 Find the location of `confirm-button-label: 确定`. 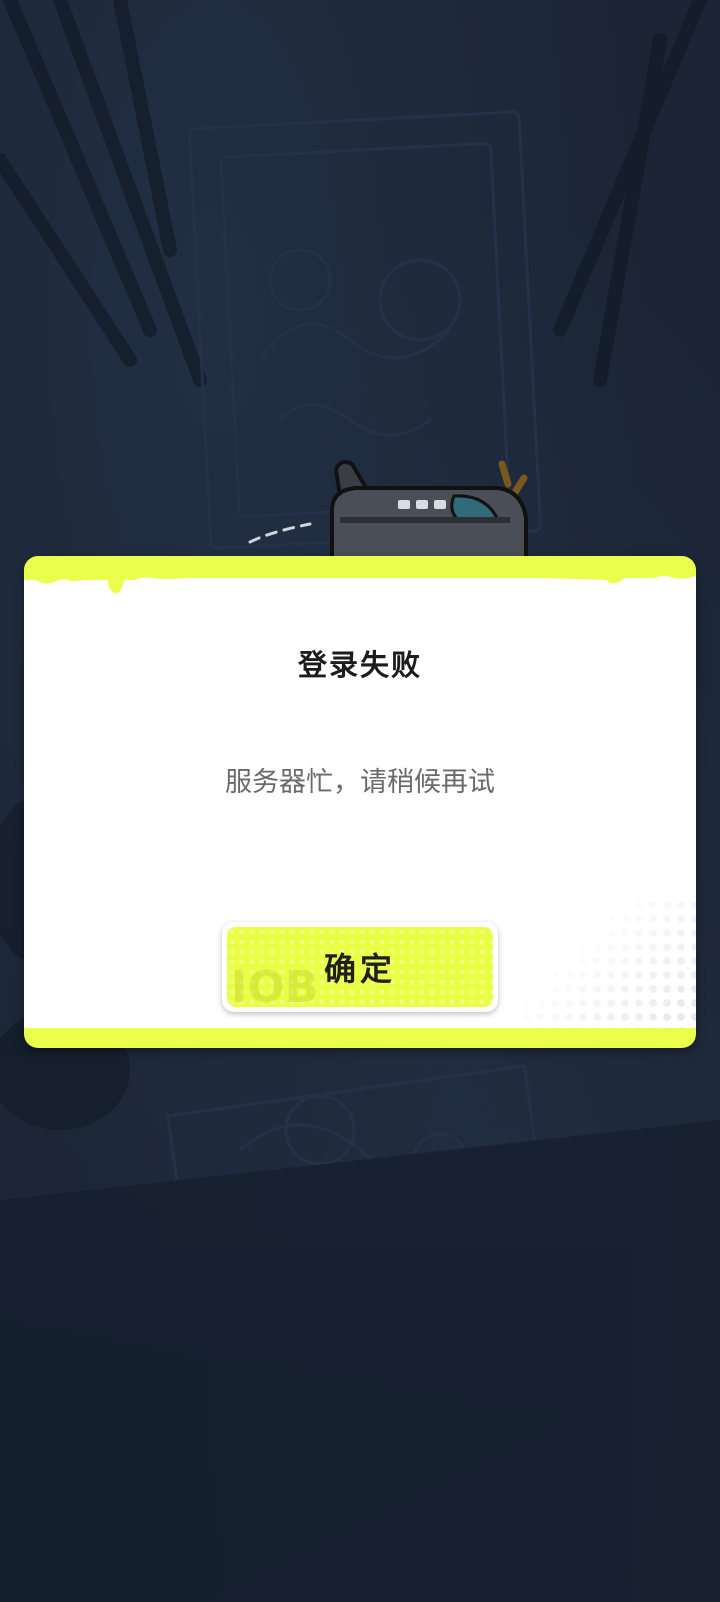

confirm-button-label: 确定 is located at coordinates (359, 969).